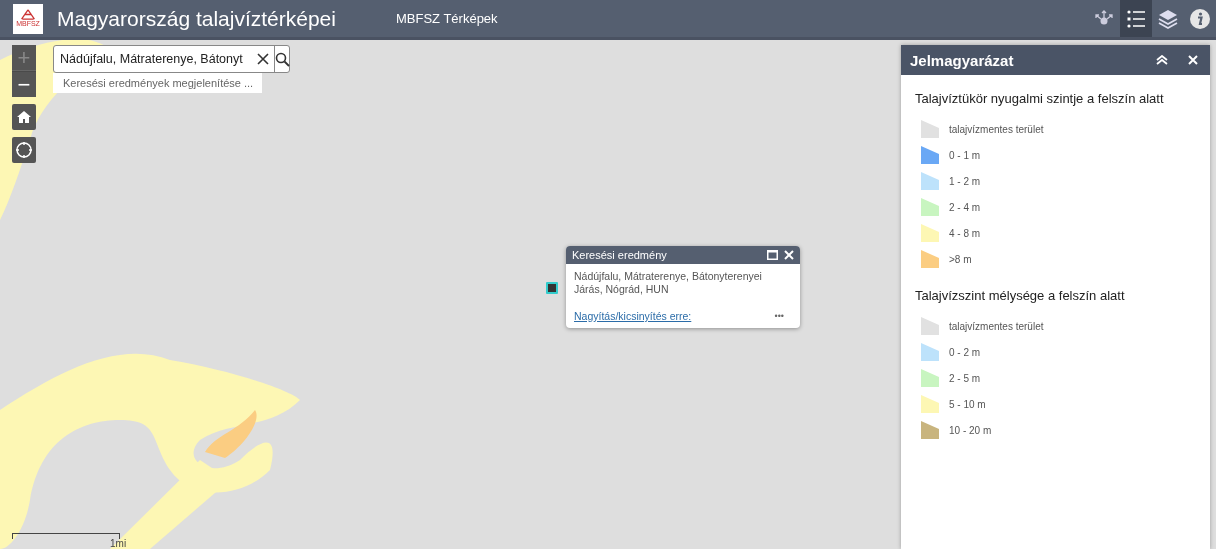 This screenshot has height=549, width=1216. I want to click on locate-button, so click(24, 150).